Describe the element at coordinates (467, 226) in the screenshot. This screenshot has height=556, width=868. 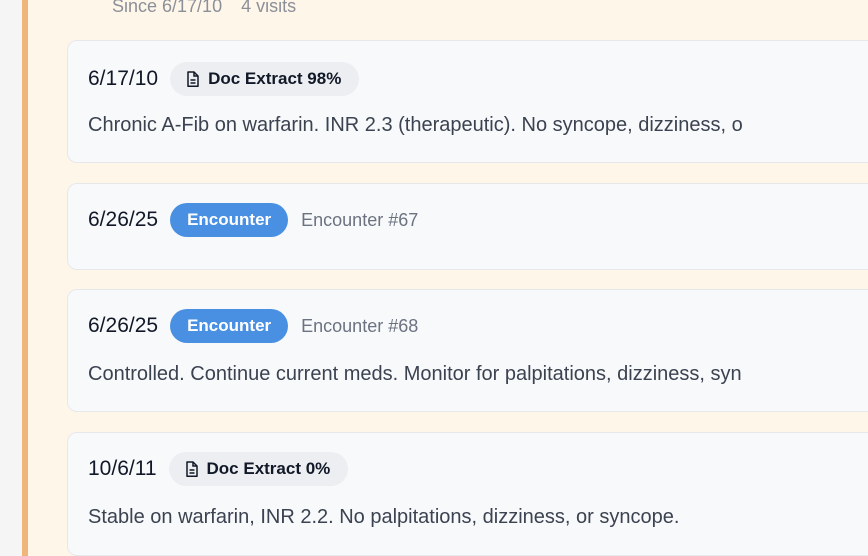
I see `history-card: 6/26/25 Encounter Encounter #67` at that location.